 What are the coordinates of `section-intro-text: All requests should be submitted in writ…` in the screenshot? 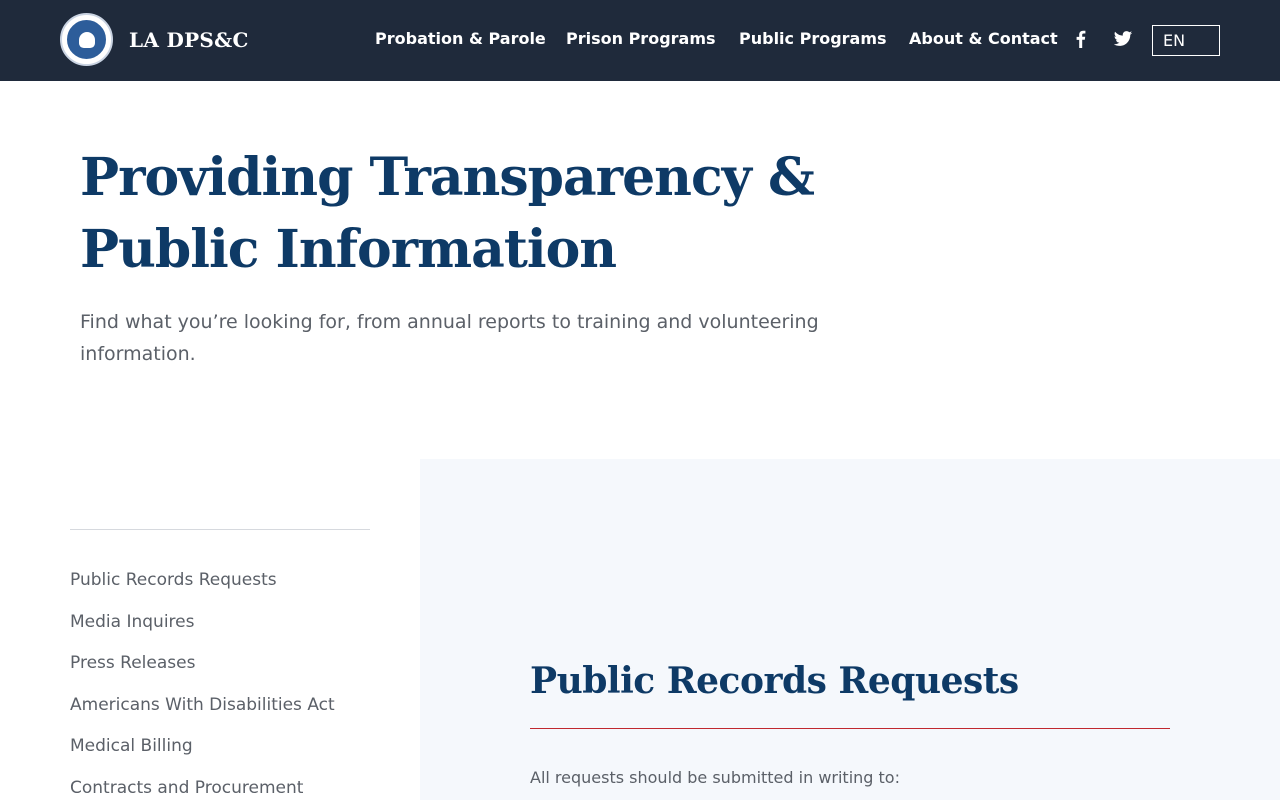 It's located at (715, 777).